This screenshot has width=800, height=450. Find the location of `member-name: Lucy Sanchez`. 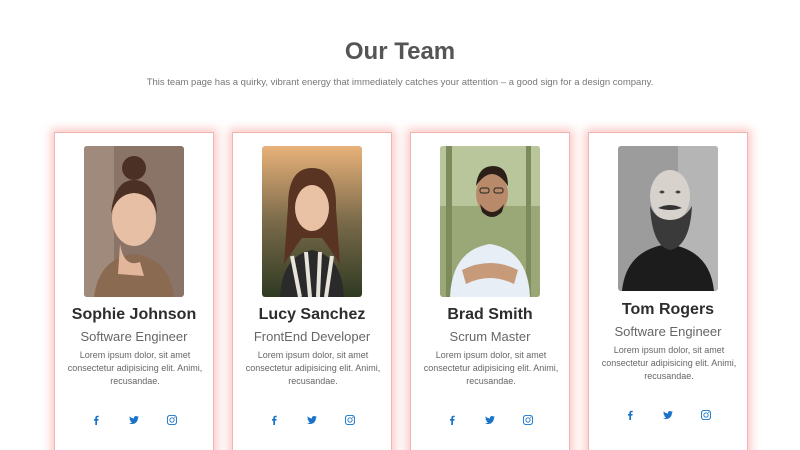

member-name: Lucy Sanchez is located at coordinates (312, 314).